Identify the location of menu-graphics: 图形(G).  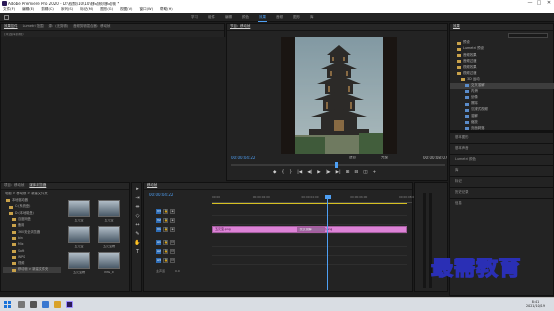
(106, 10).